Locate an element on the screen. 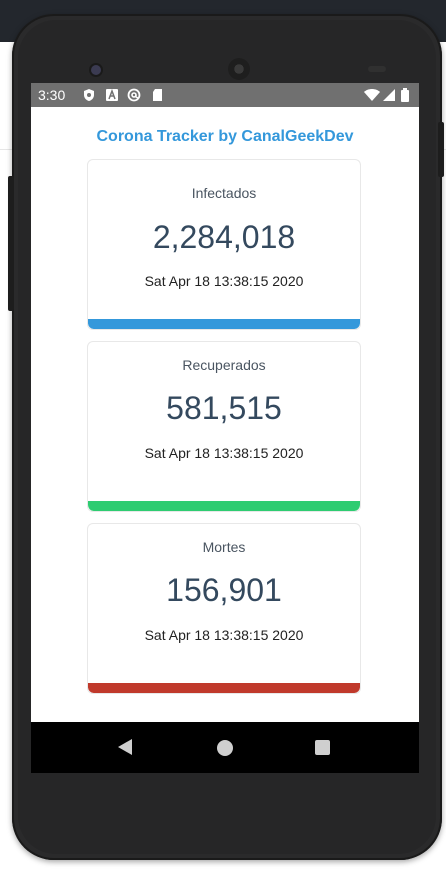 The image size is (446, 892). card-value: 156,901 is located at coordinates (224, 590).